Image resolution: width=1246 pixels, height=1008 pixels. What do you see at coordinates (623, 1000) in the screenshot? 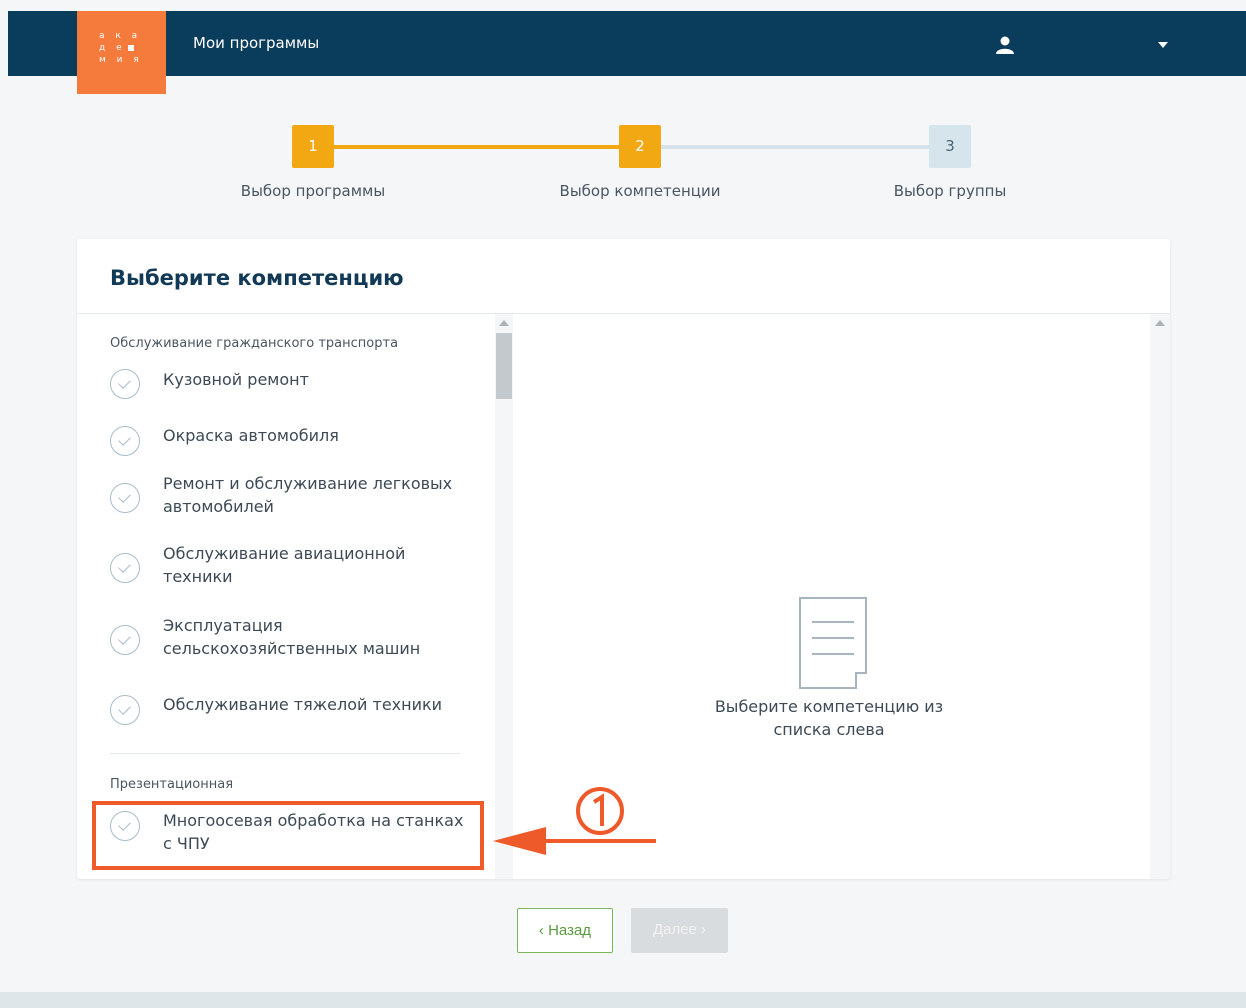
I see `footer` at bounding box center [623, 1000].